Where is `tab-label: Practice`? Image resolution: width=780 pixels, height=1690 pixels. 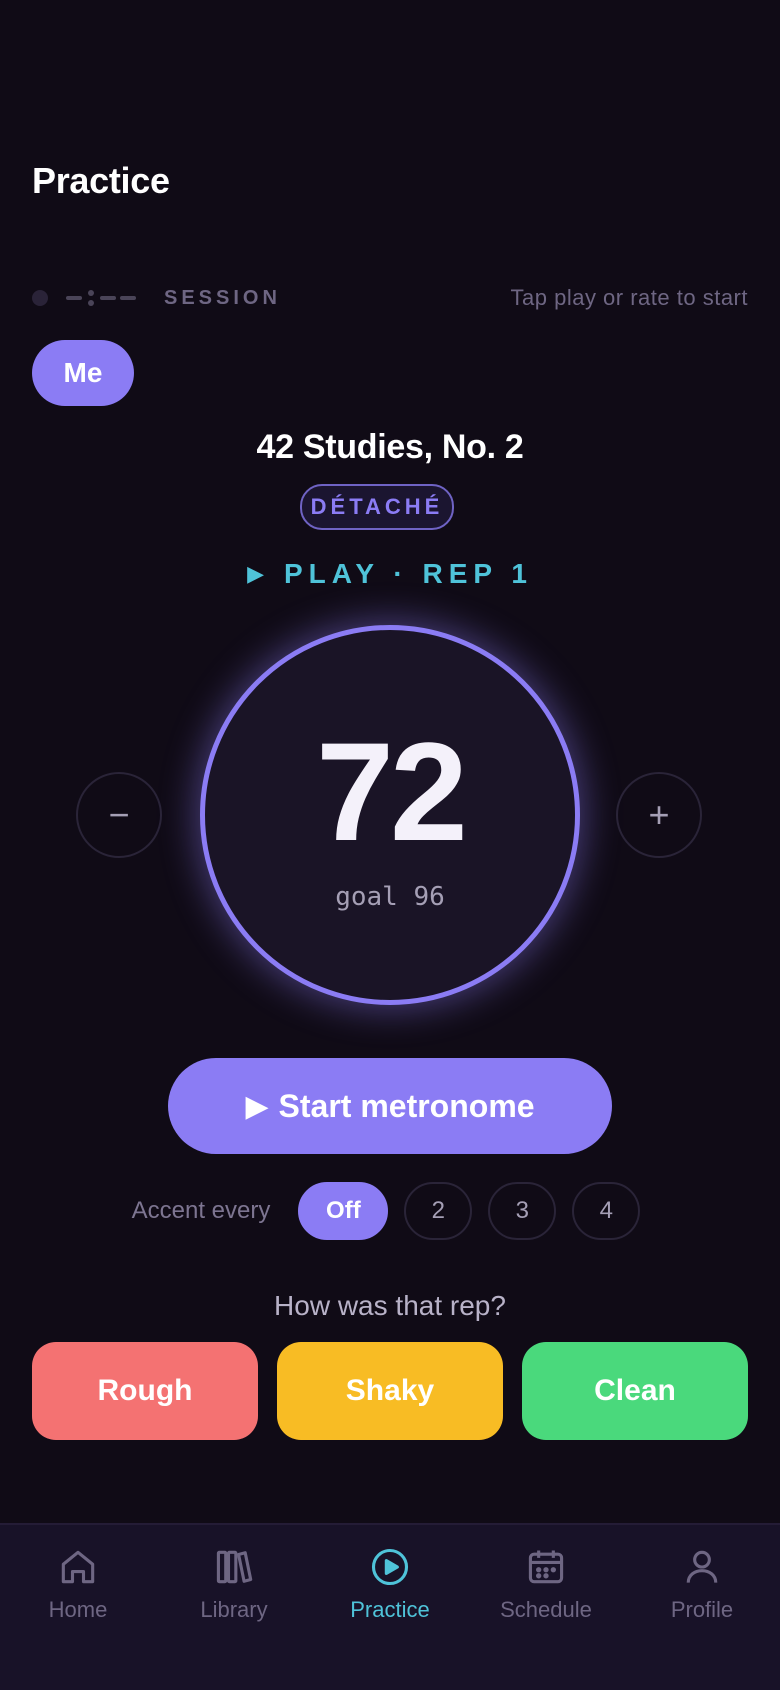 tab-label: Practice is located at coordinates (390, 1609).